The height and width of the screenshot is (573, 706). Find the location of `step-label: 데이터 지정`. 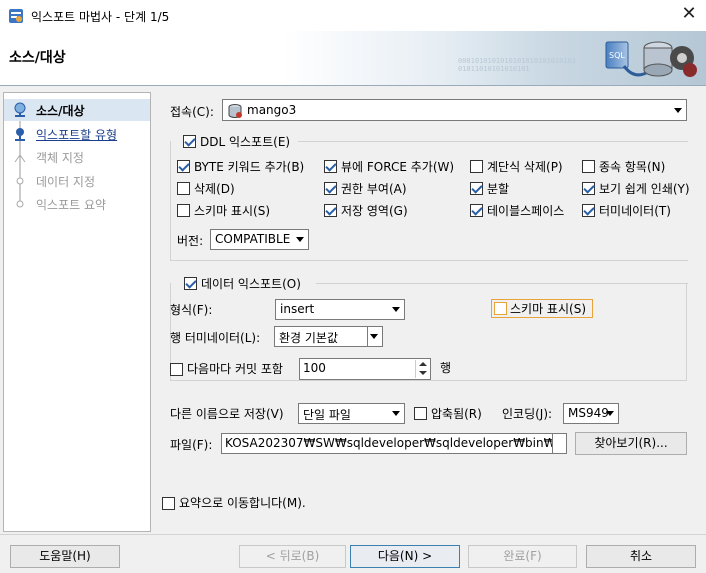

step-label: 데이터 지정 is located at coordinates (66, 182).